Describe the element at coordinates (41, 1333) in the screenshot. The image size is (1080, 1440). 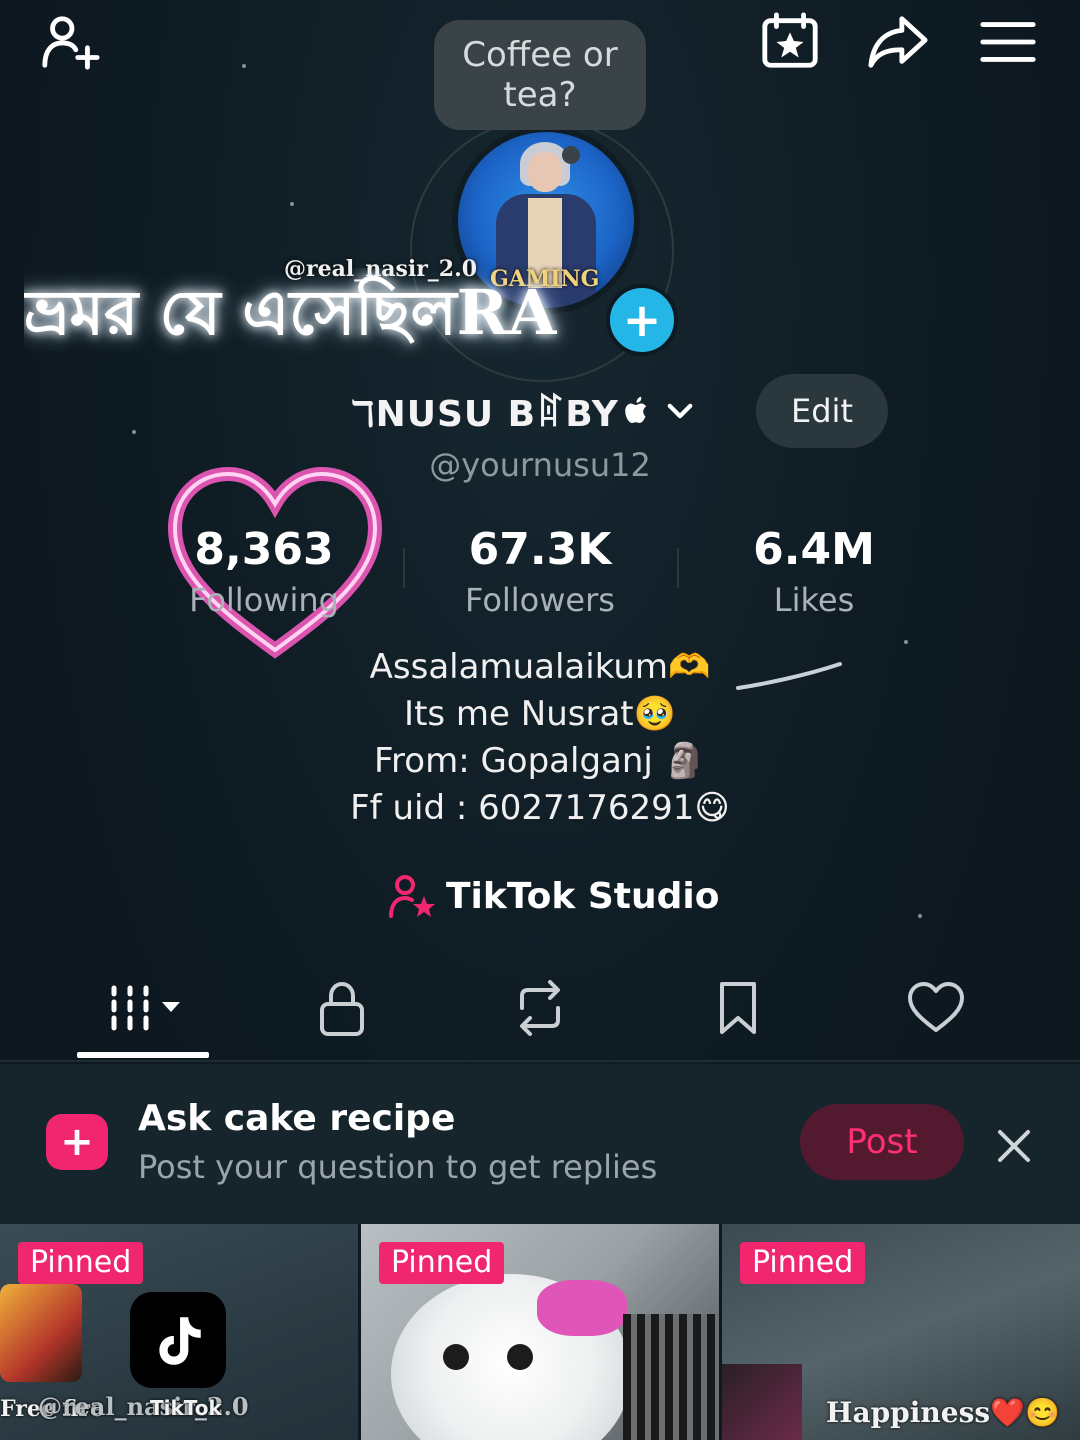
I see `freefire-logo-image` at that location.